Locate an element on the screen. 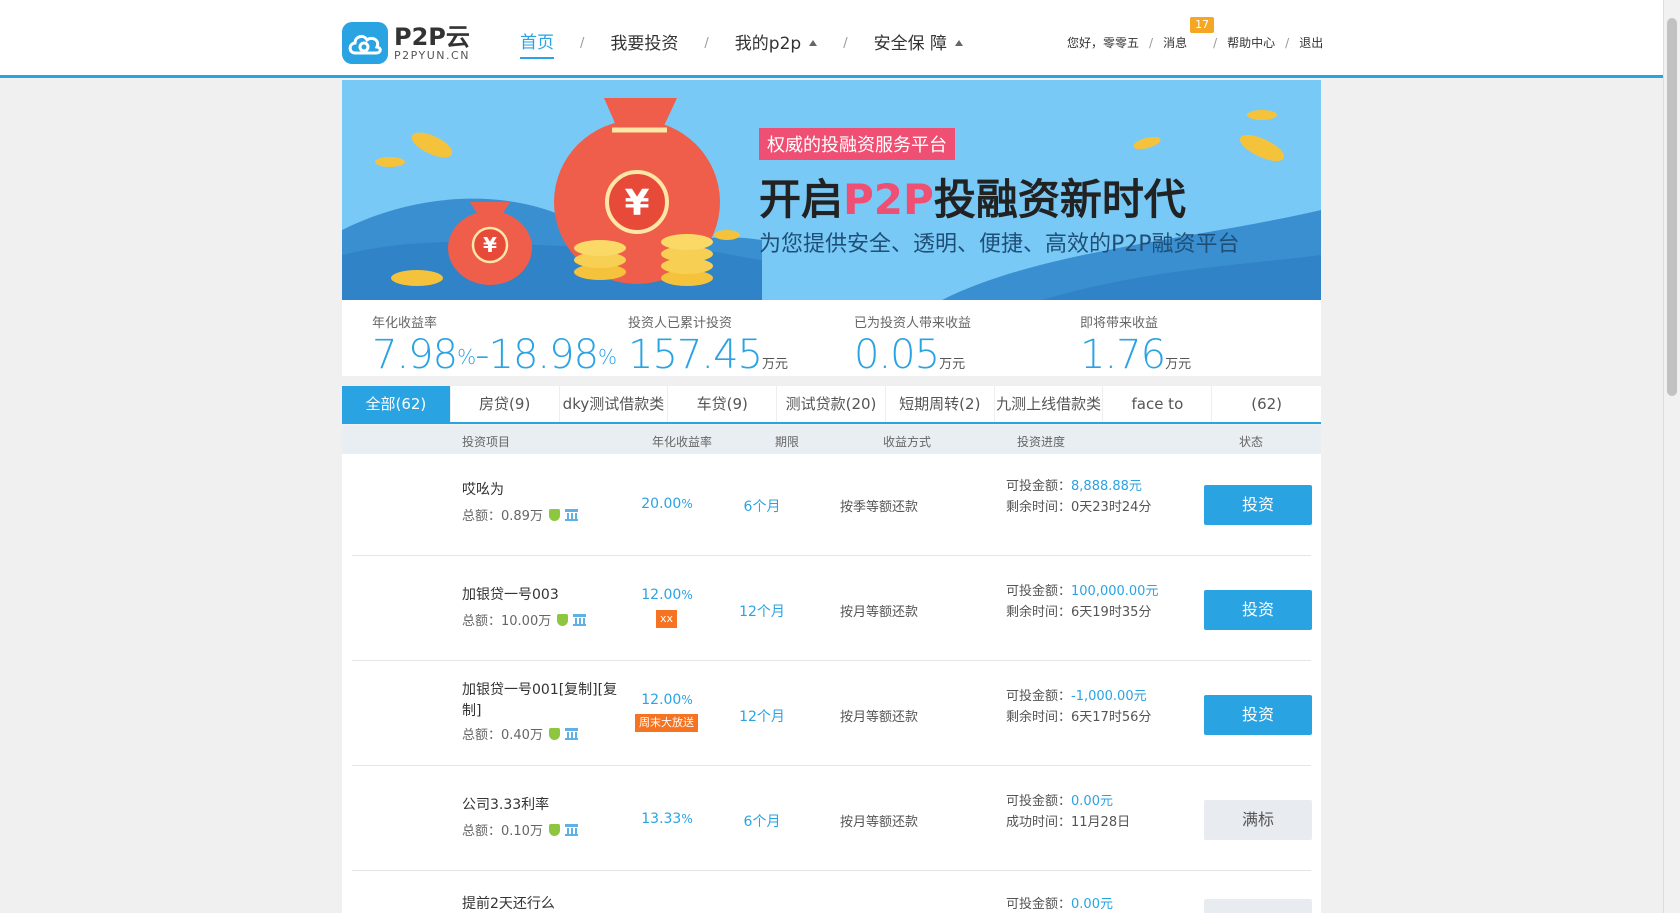 Image resolution: width=1680 pixels, height=913 pixels. message-count-badge: 17 is located at coordinates (1202, 25).